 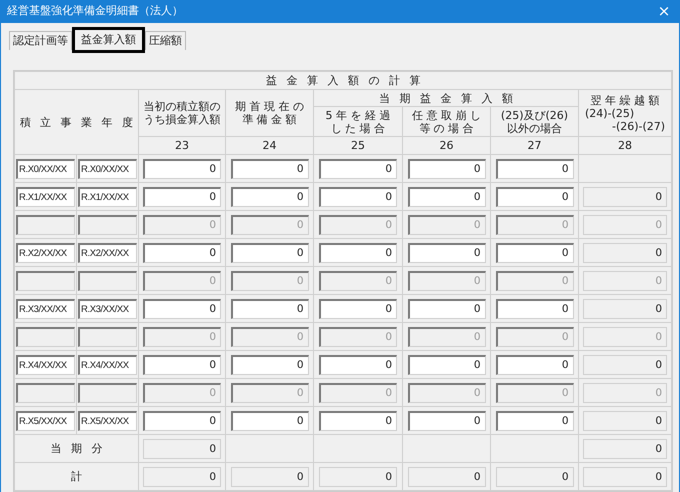 I want to click on column-header: 5 年 を 経 過, so click(x=358, y=115).